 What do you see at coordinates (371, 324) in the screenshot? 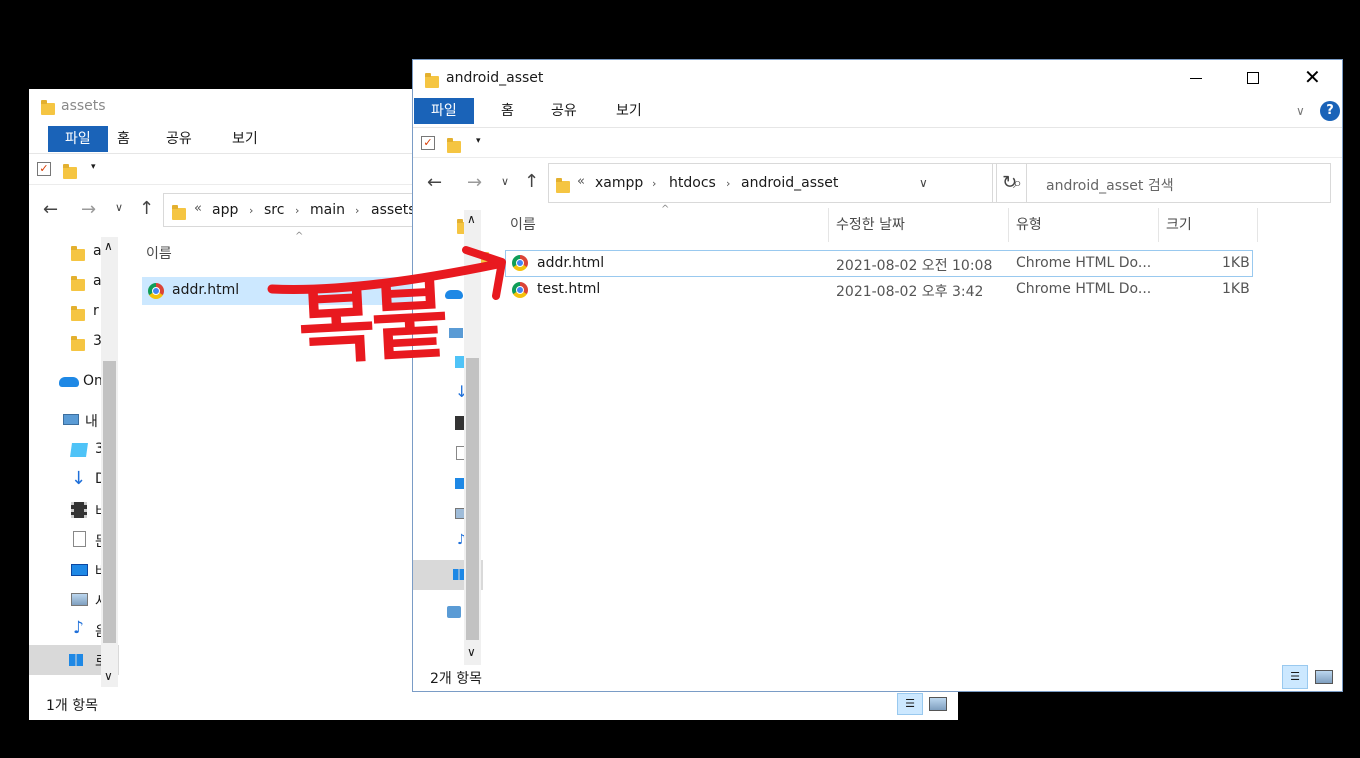
I see `annotation-text: 복붙` at bounding box center [371, 324].